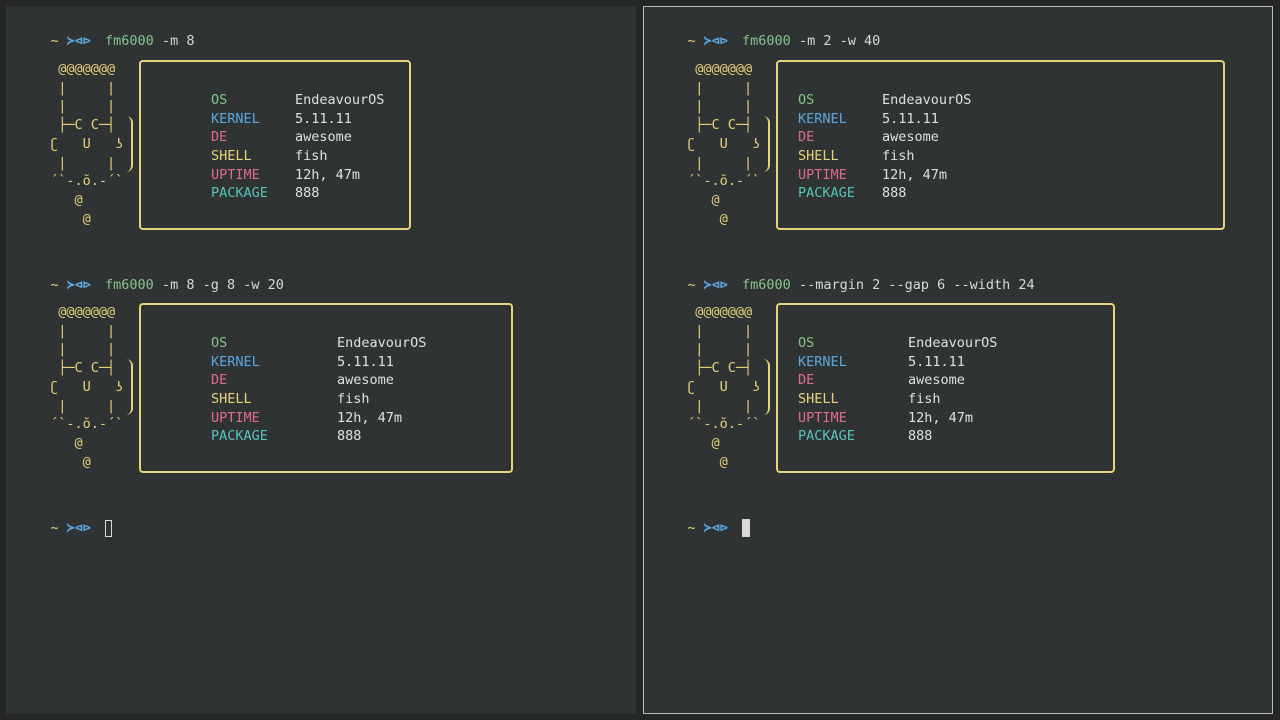  Describe the element at coordinates (178, 41) in the screenshot. I see `command-args: -m 8` at that location.